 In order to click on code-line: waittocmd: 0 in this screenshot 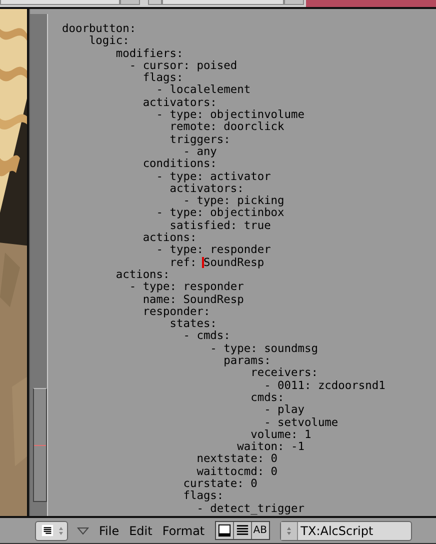, I will do `click(237, 472)`.